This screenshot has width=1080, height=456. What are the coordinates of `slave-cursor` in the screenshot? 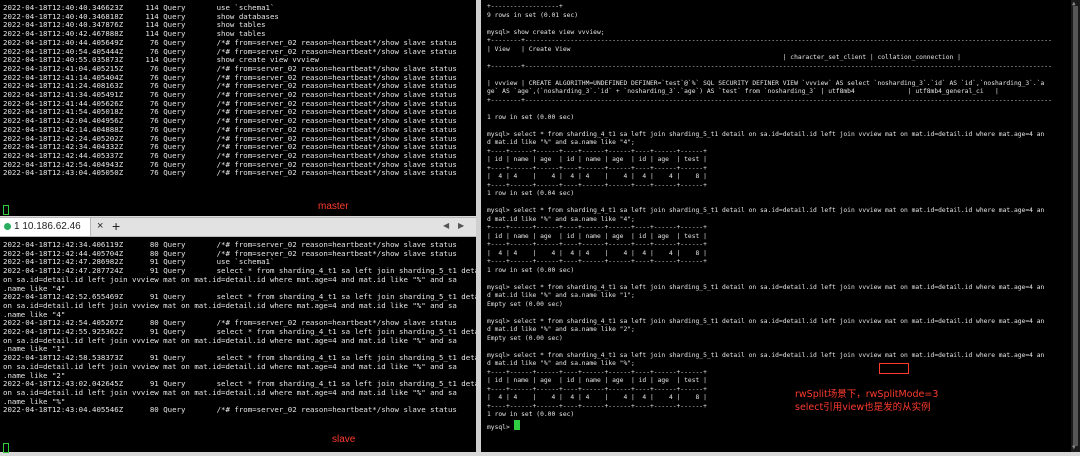 It's located at (6, 446).